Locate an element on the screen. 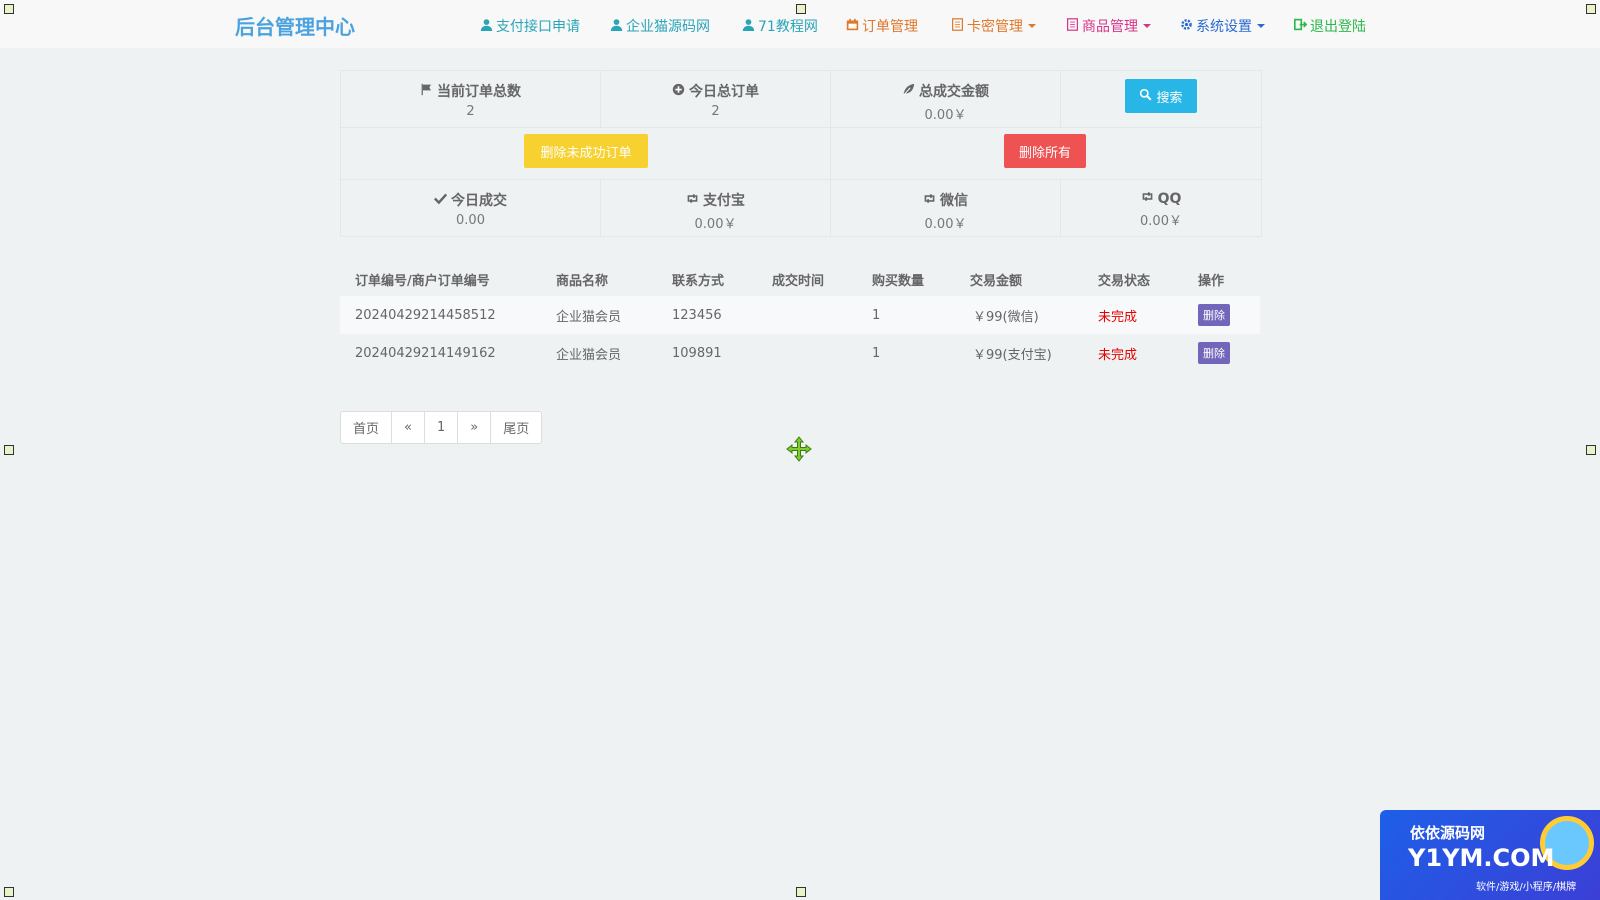 The height and width of the screenshot is (900, 1600). stats-row-actions: 删除未成功订单 删除所有 is located at coordinates (801, 154).